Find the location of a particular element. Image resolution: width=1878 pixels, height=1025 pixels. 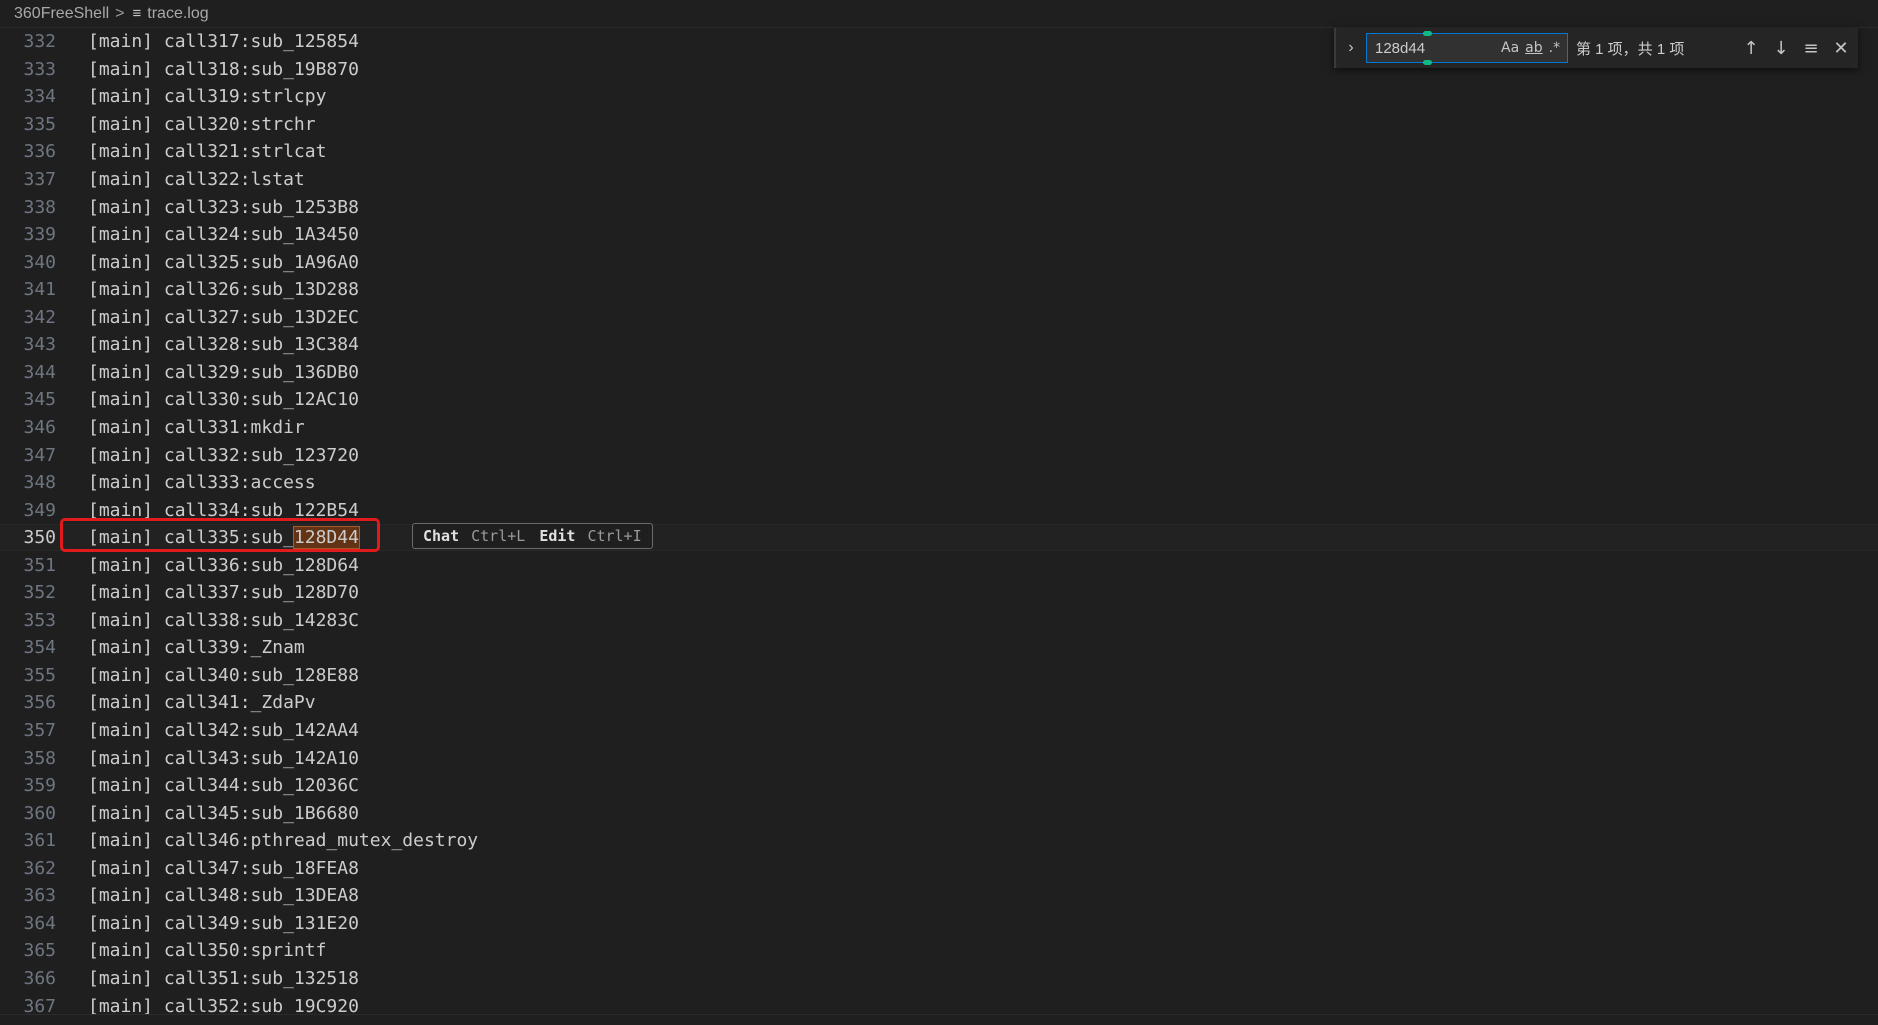

line-number: 332 is located at coordinates (39, 42).